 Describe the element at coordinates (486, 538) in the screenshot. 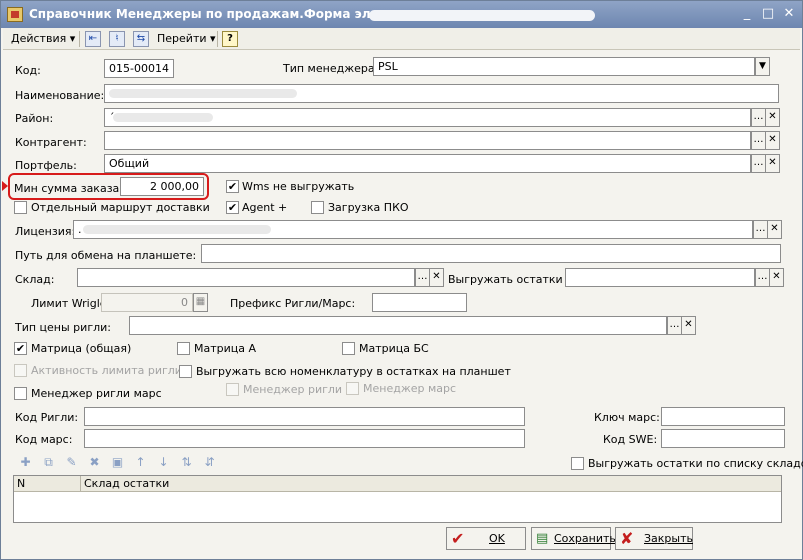

I see `ok-button: ✔ OK` at that location.